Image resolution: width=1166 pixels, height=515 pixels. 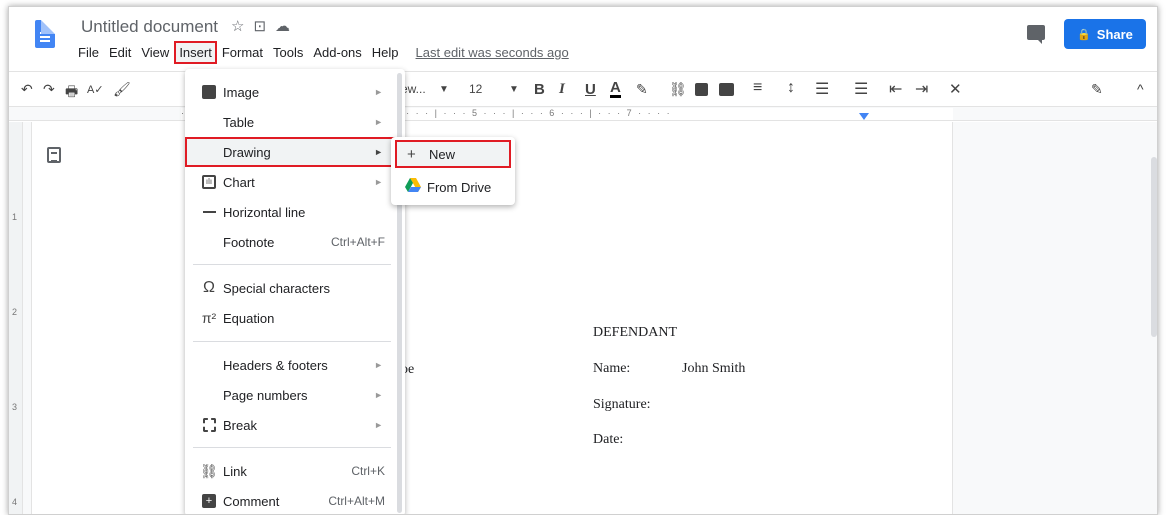 I want to click on collapse-toolbar-icon: ^, so click(x=1140, y=89).